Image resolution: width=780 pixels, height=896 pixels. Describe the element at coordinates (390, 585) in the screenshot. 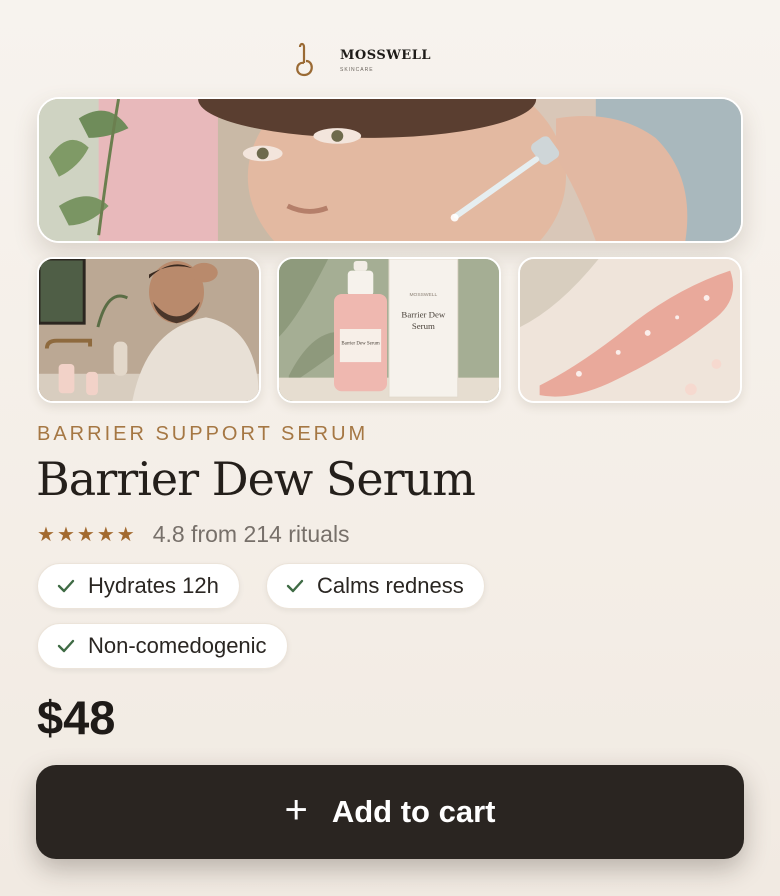

I see `benefit-label: Calms redness` at that location.